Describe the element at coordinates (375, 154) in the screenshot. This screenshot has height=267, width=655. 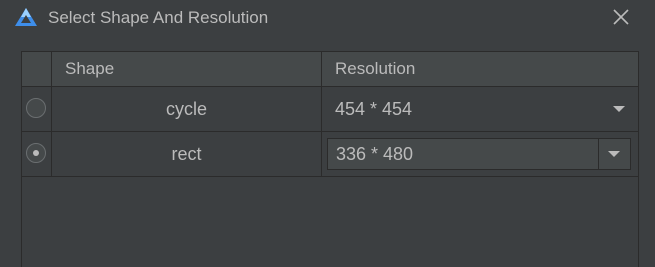
I see `resolution-value: 336 * 480` at that location.